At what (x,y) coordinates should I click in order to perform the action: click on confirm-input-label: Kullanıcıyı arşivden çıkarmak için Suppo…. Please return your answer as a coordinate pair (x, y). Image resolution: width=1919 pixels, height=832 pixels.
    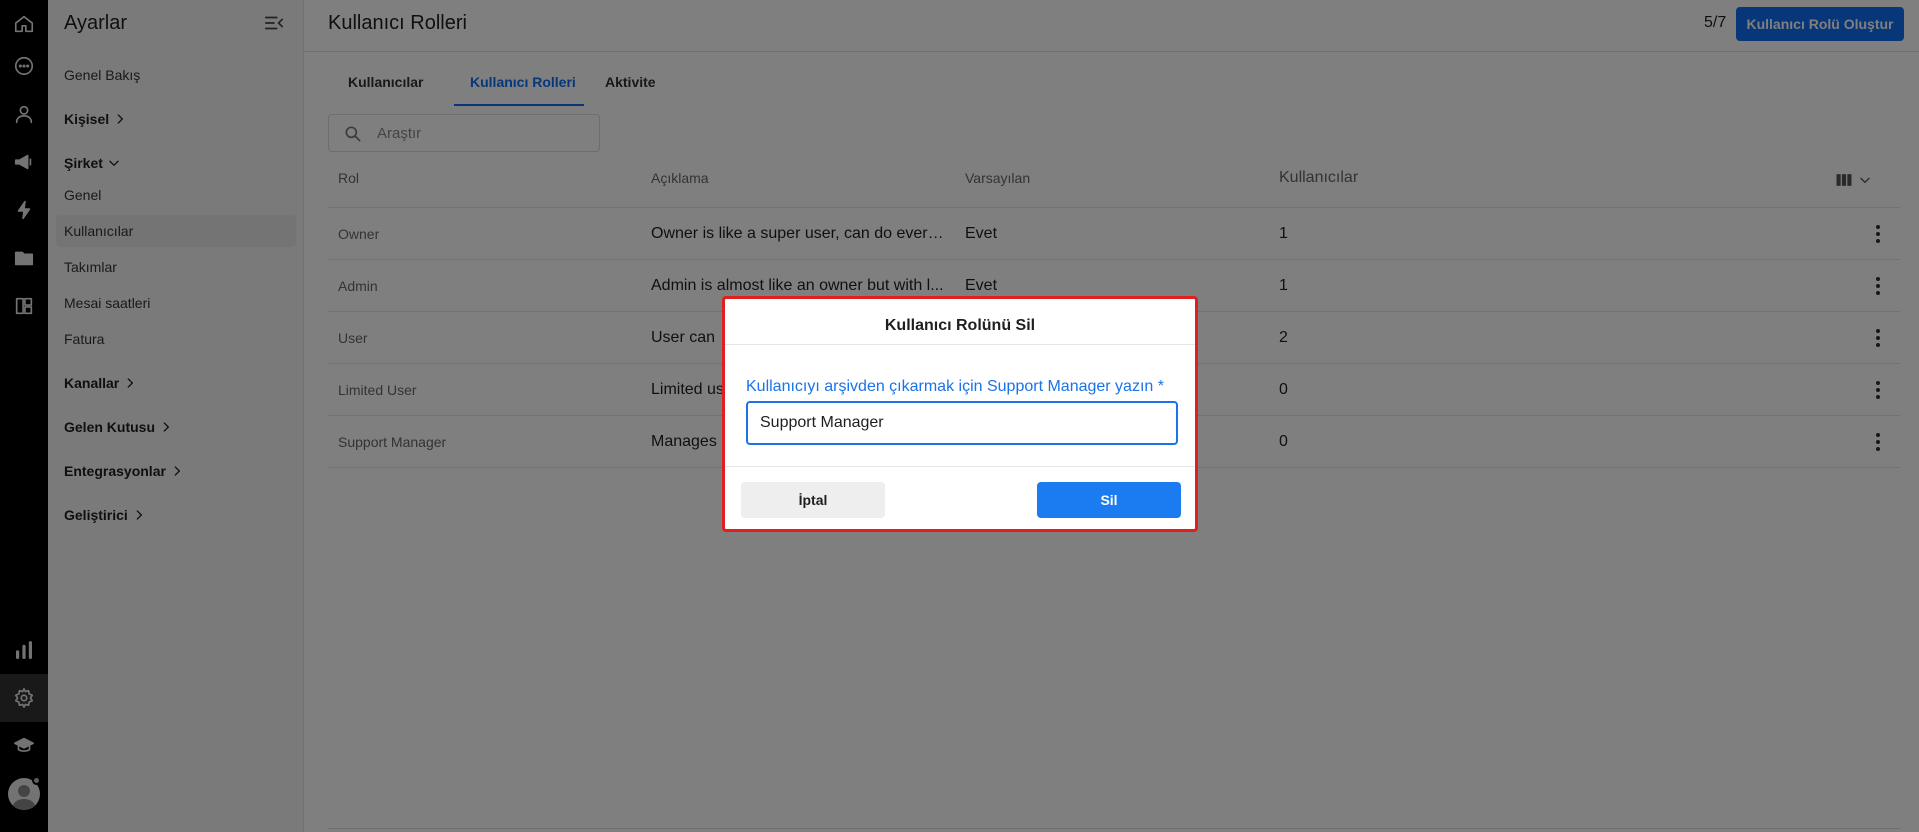
    Looking at the image, I should click on (955, 386).